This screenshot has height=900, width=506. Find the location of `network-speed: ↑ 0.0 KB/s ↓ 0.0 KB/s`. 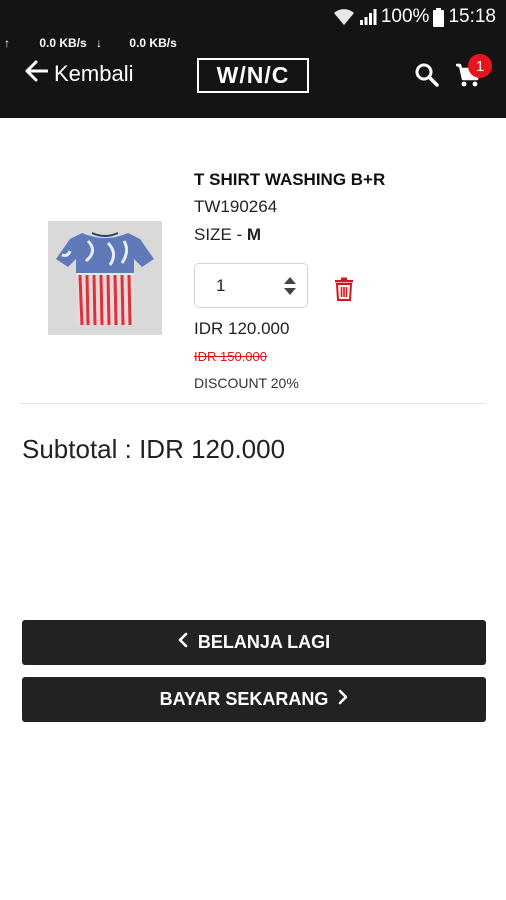

network-speed: ↑ 0.0 KB/s ↓ 0.0 KB/s is located at coordinates (90, 43).